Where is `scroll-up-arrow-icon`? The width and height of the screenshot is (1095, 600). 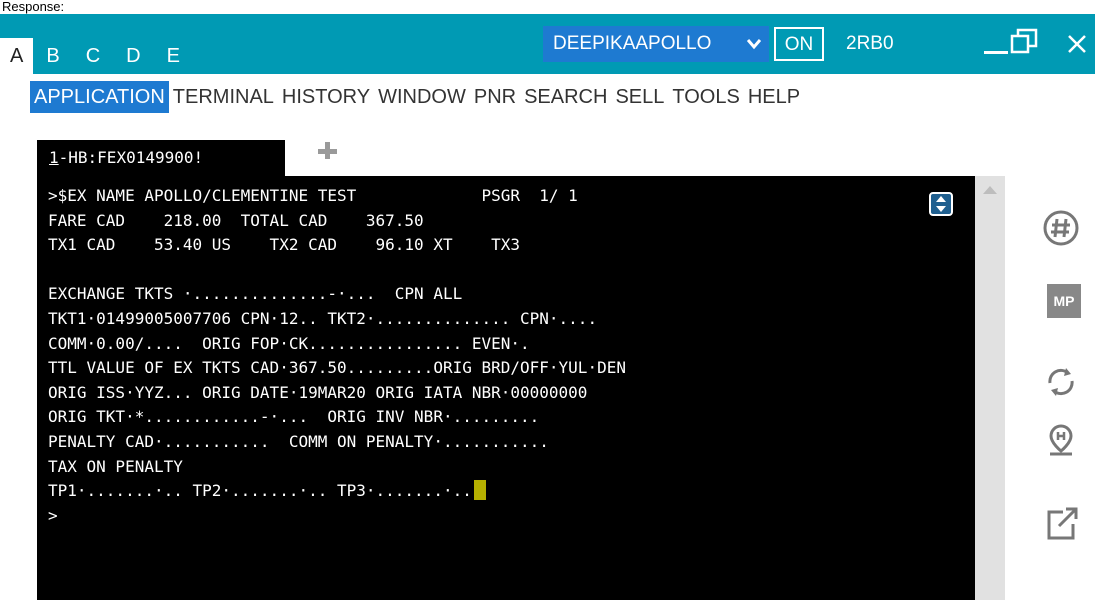 scroll-up-arrow-icon is located at coordinates (990, 190).